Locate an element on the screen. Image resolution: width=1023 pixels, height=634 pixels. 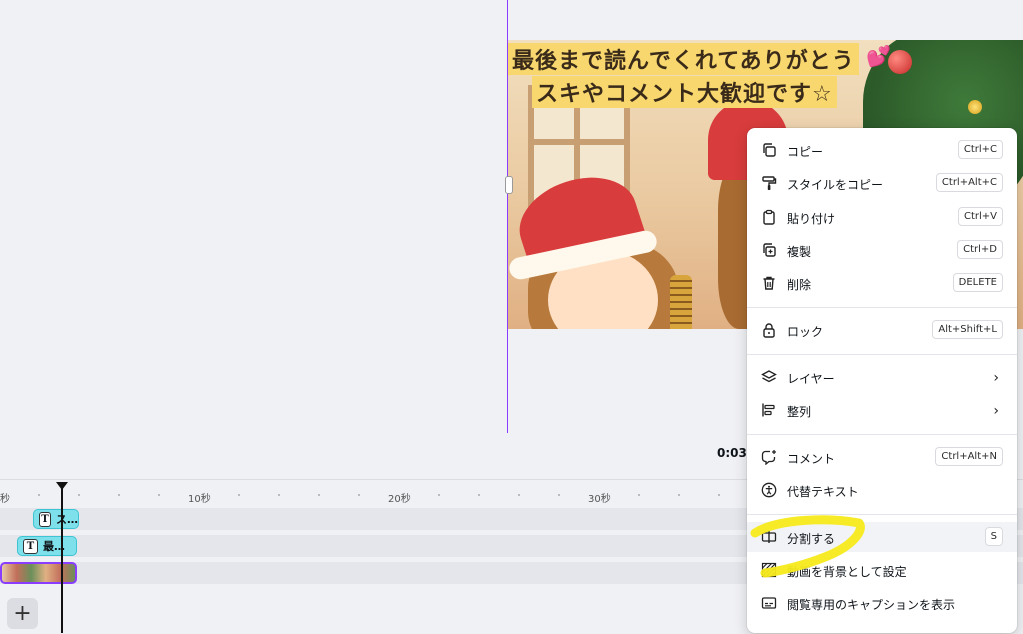
ruler-label: 10秒 is located at coordinates (199, 499).